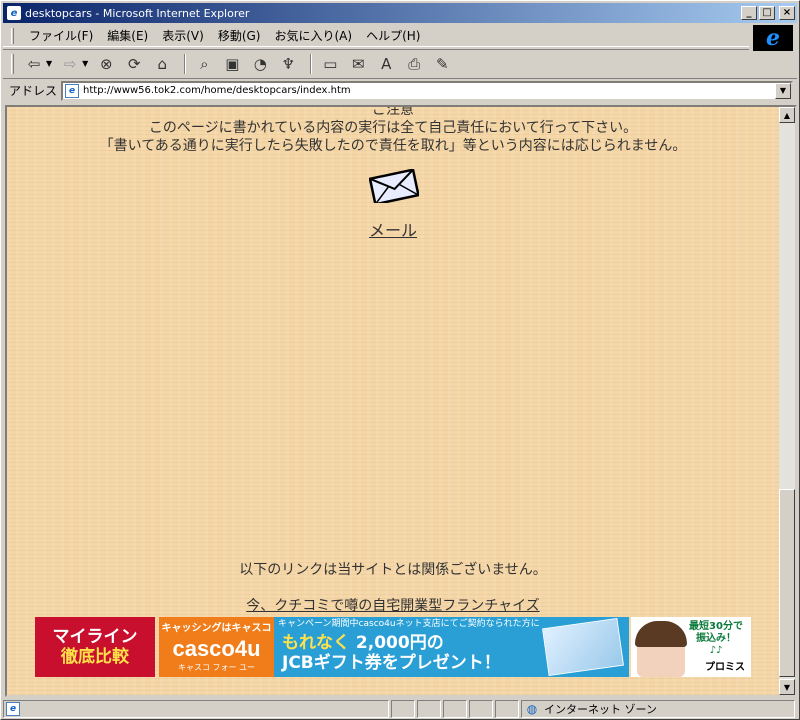  Describe the element at coordinates (61, 35) in the screenshot. I see `menu-file: ファイル(F)` at that location.